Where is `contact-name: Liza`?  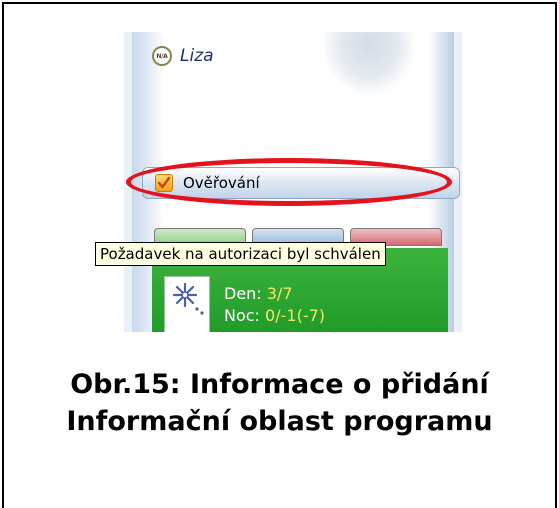 contact-name: Liza is located at coordinates (197, 56).